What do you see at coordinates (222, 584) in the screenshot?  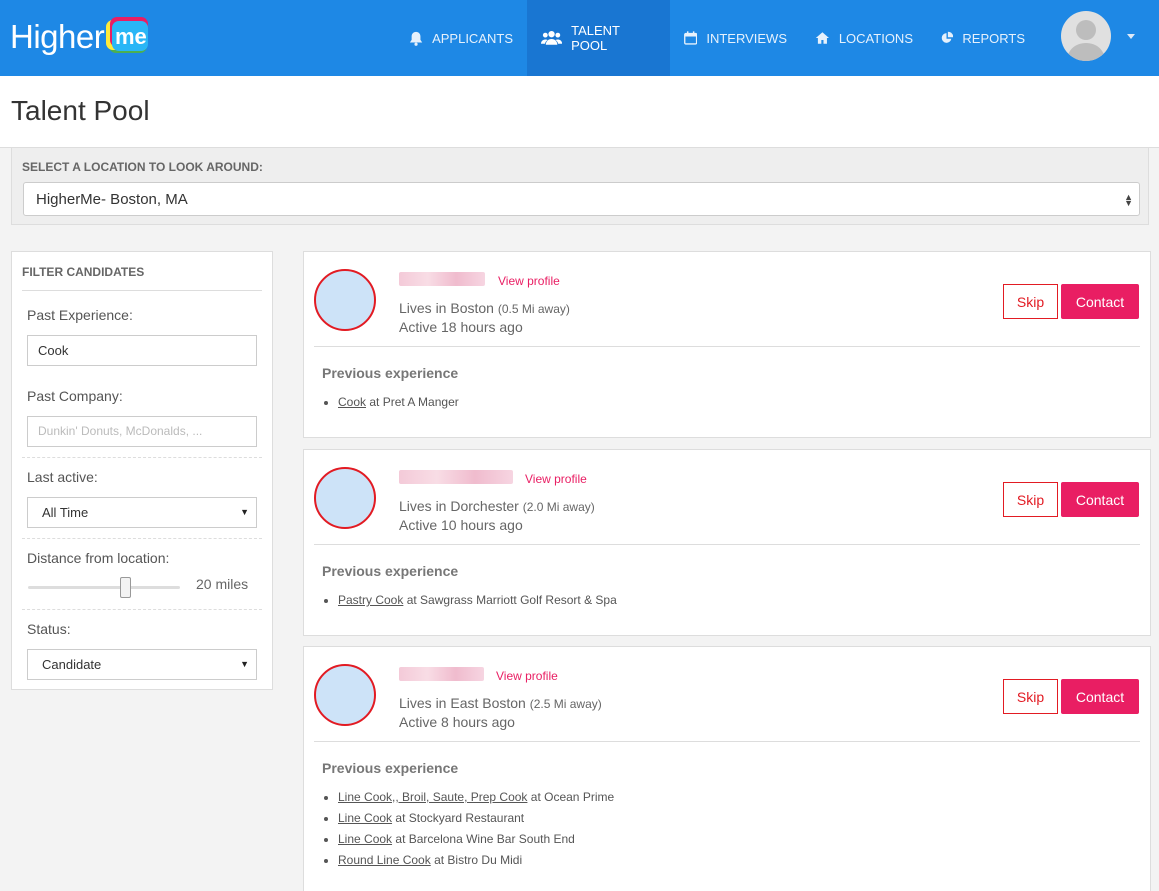 I see `distance-value: 20 miles` at bounding box center [222, 584].